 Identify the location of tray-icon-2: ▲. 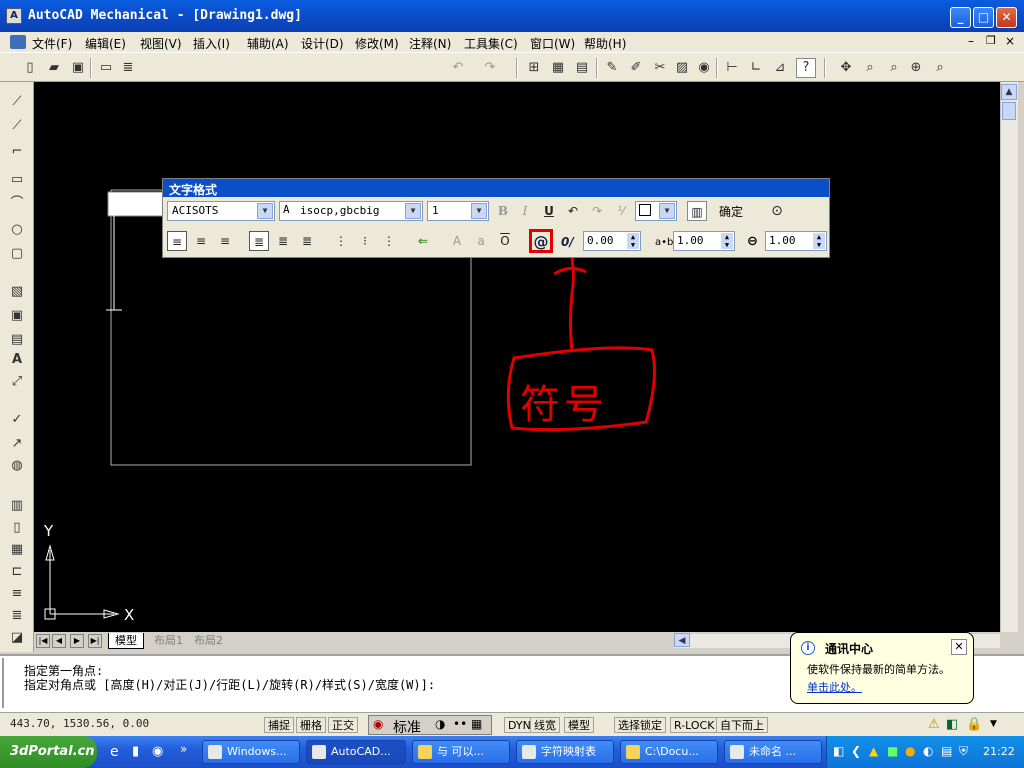
(873, 751).